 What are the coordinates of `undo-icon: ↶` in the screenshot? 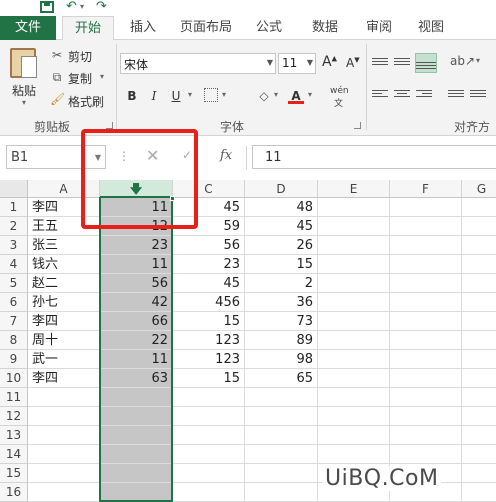 It's located at (73, 6).